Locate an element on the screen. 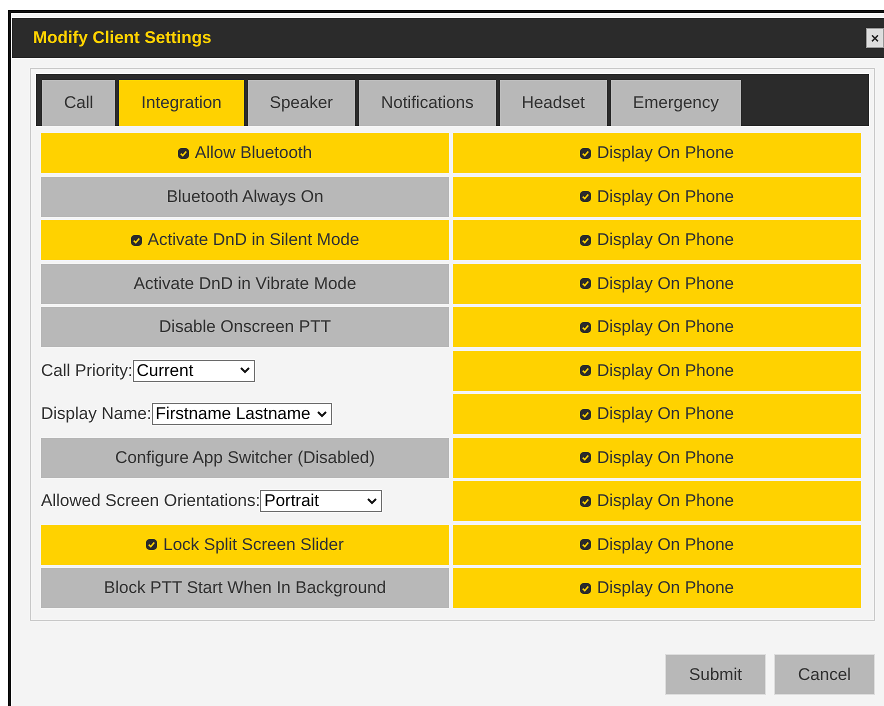 This screenshot has height=706, width=884. setting-toggle: Allow Bluetooth is located at coordinates (245, 153).